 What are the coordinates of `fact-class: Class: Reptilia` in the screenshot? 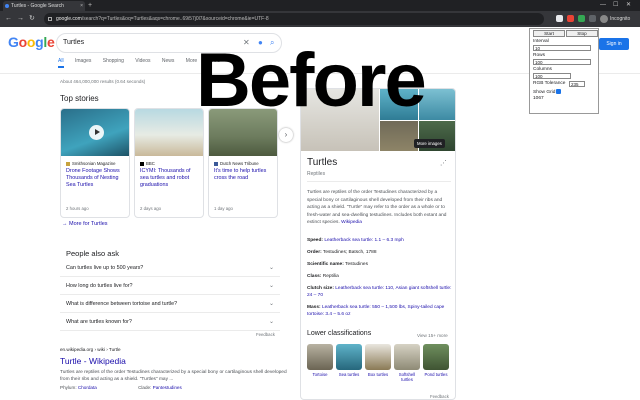 It's located at (379, 276).